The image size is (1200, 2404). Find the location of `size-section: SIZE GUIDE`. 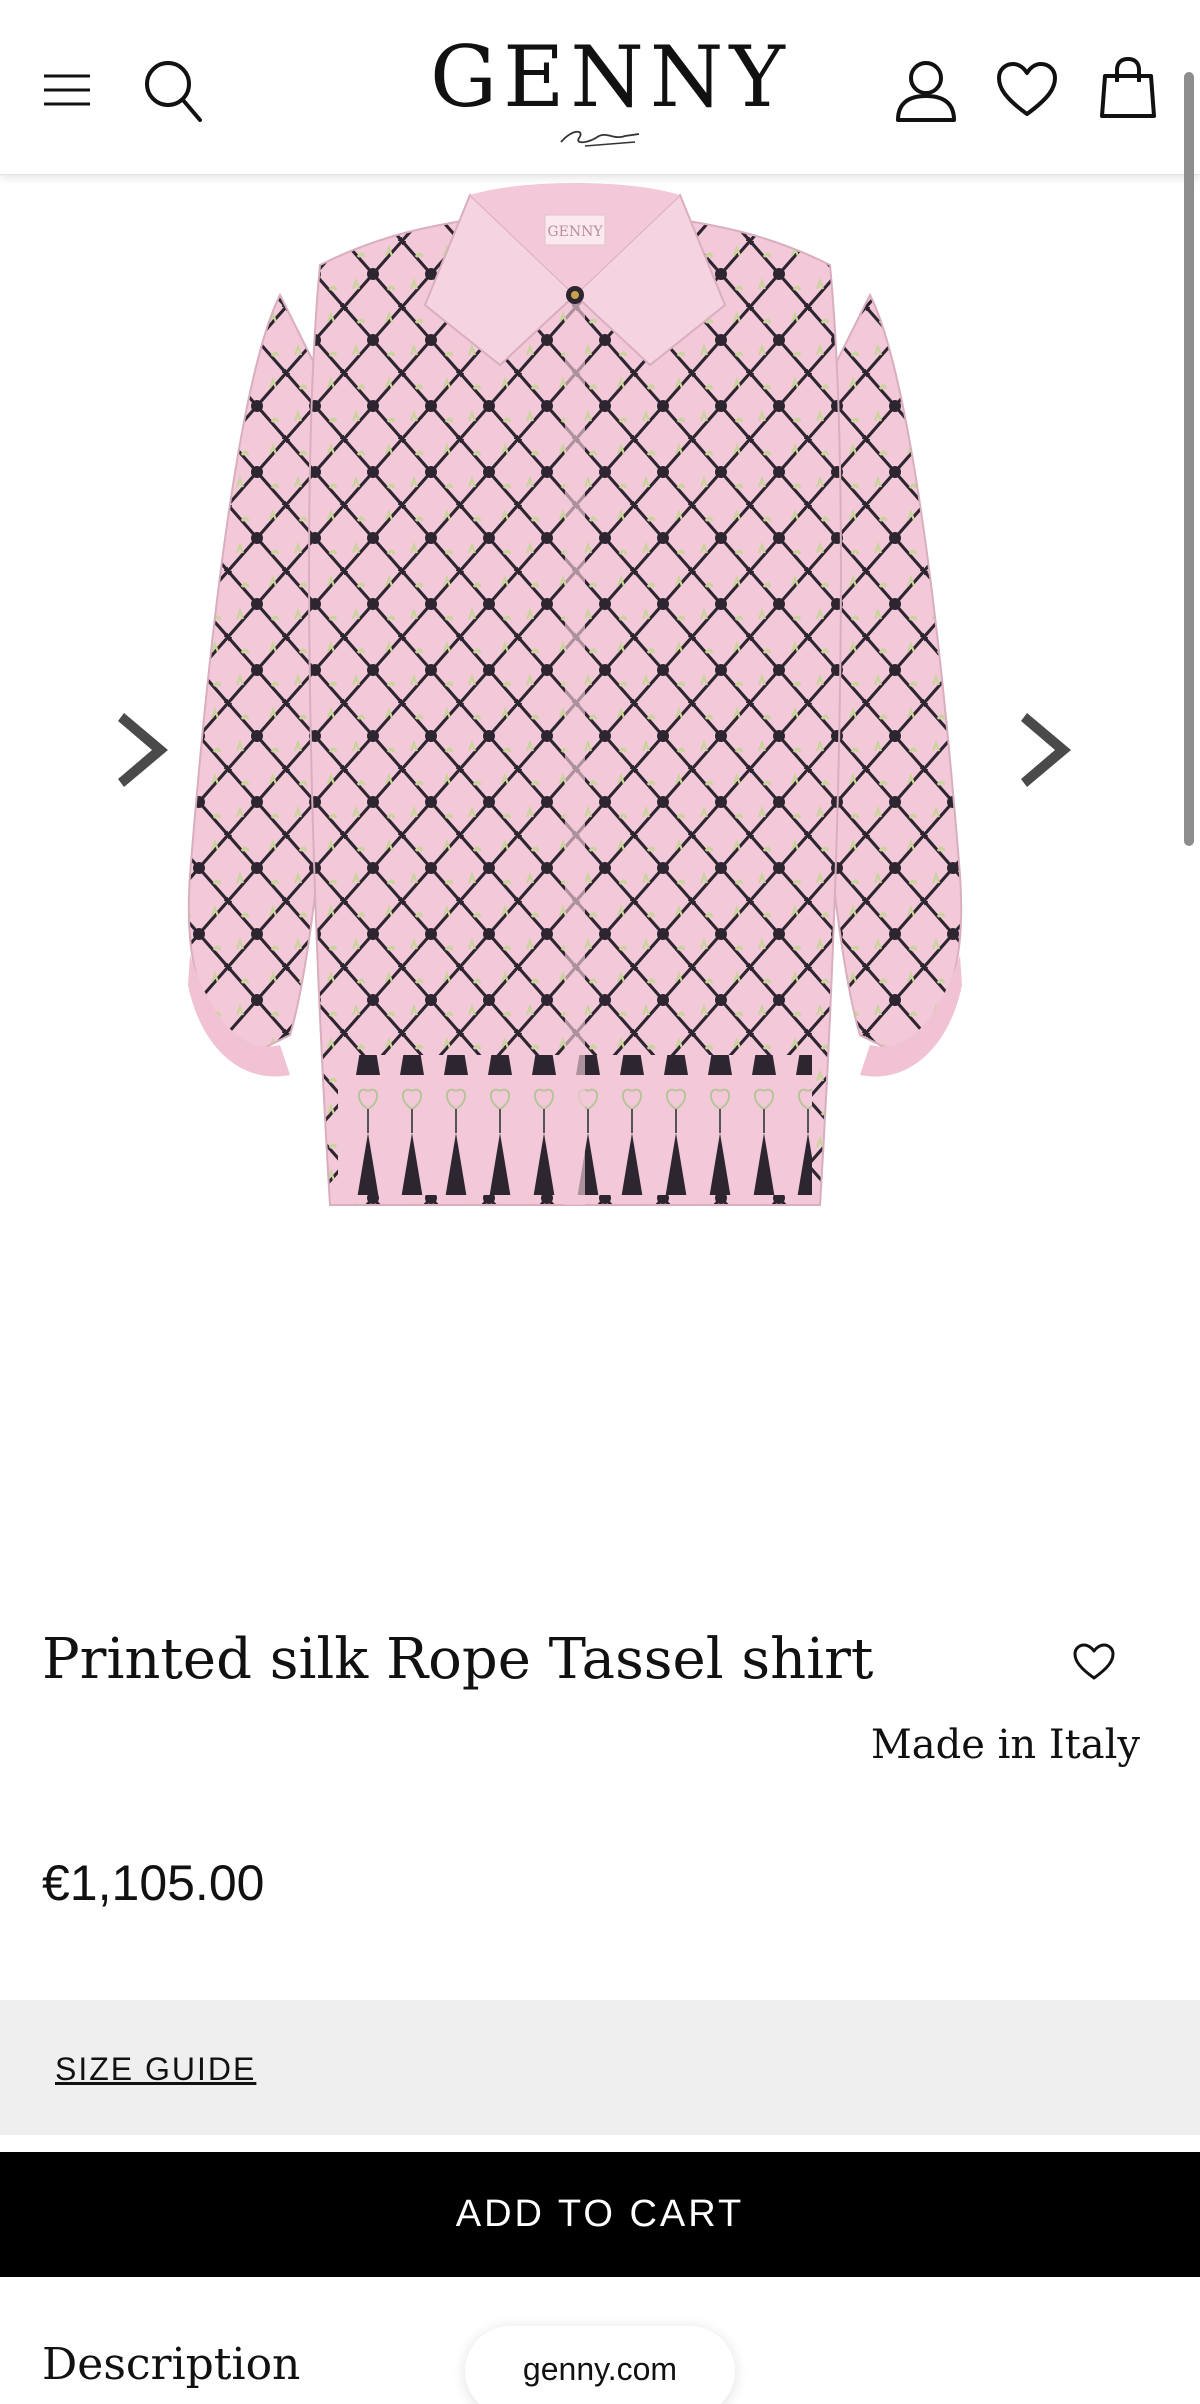

size-section: SIZE GUIDE is located at coordinates (600, 2067).